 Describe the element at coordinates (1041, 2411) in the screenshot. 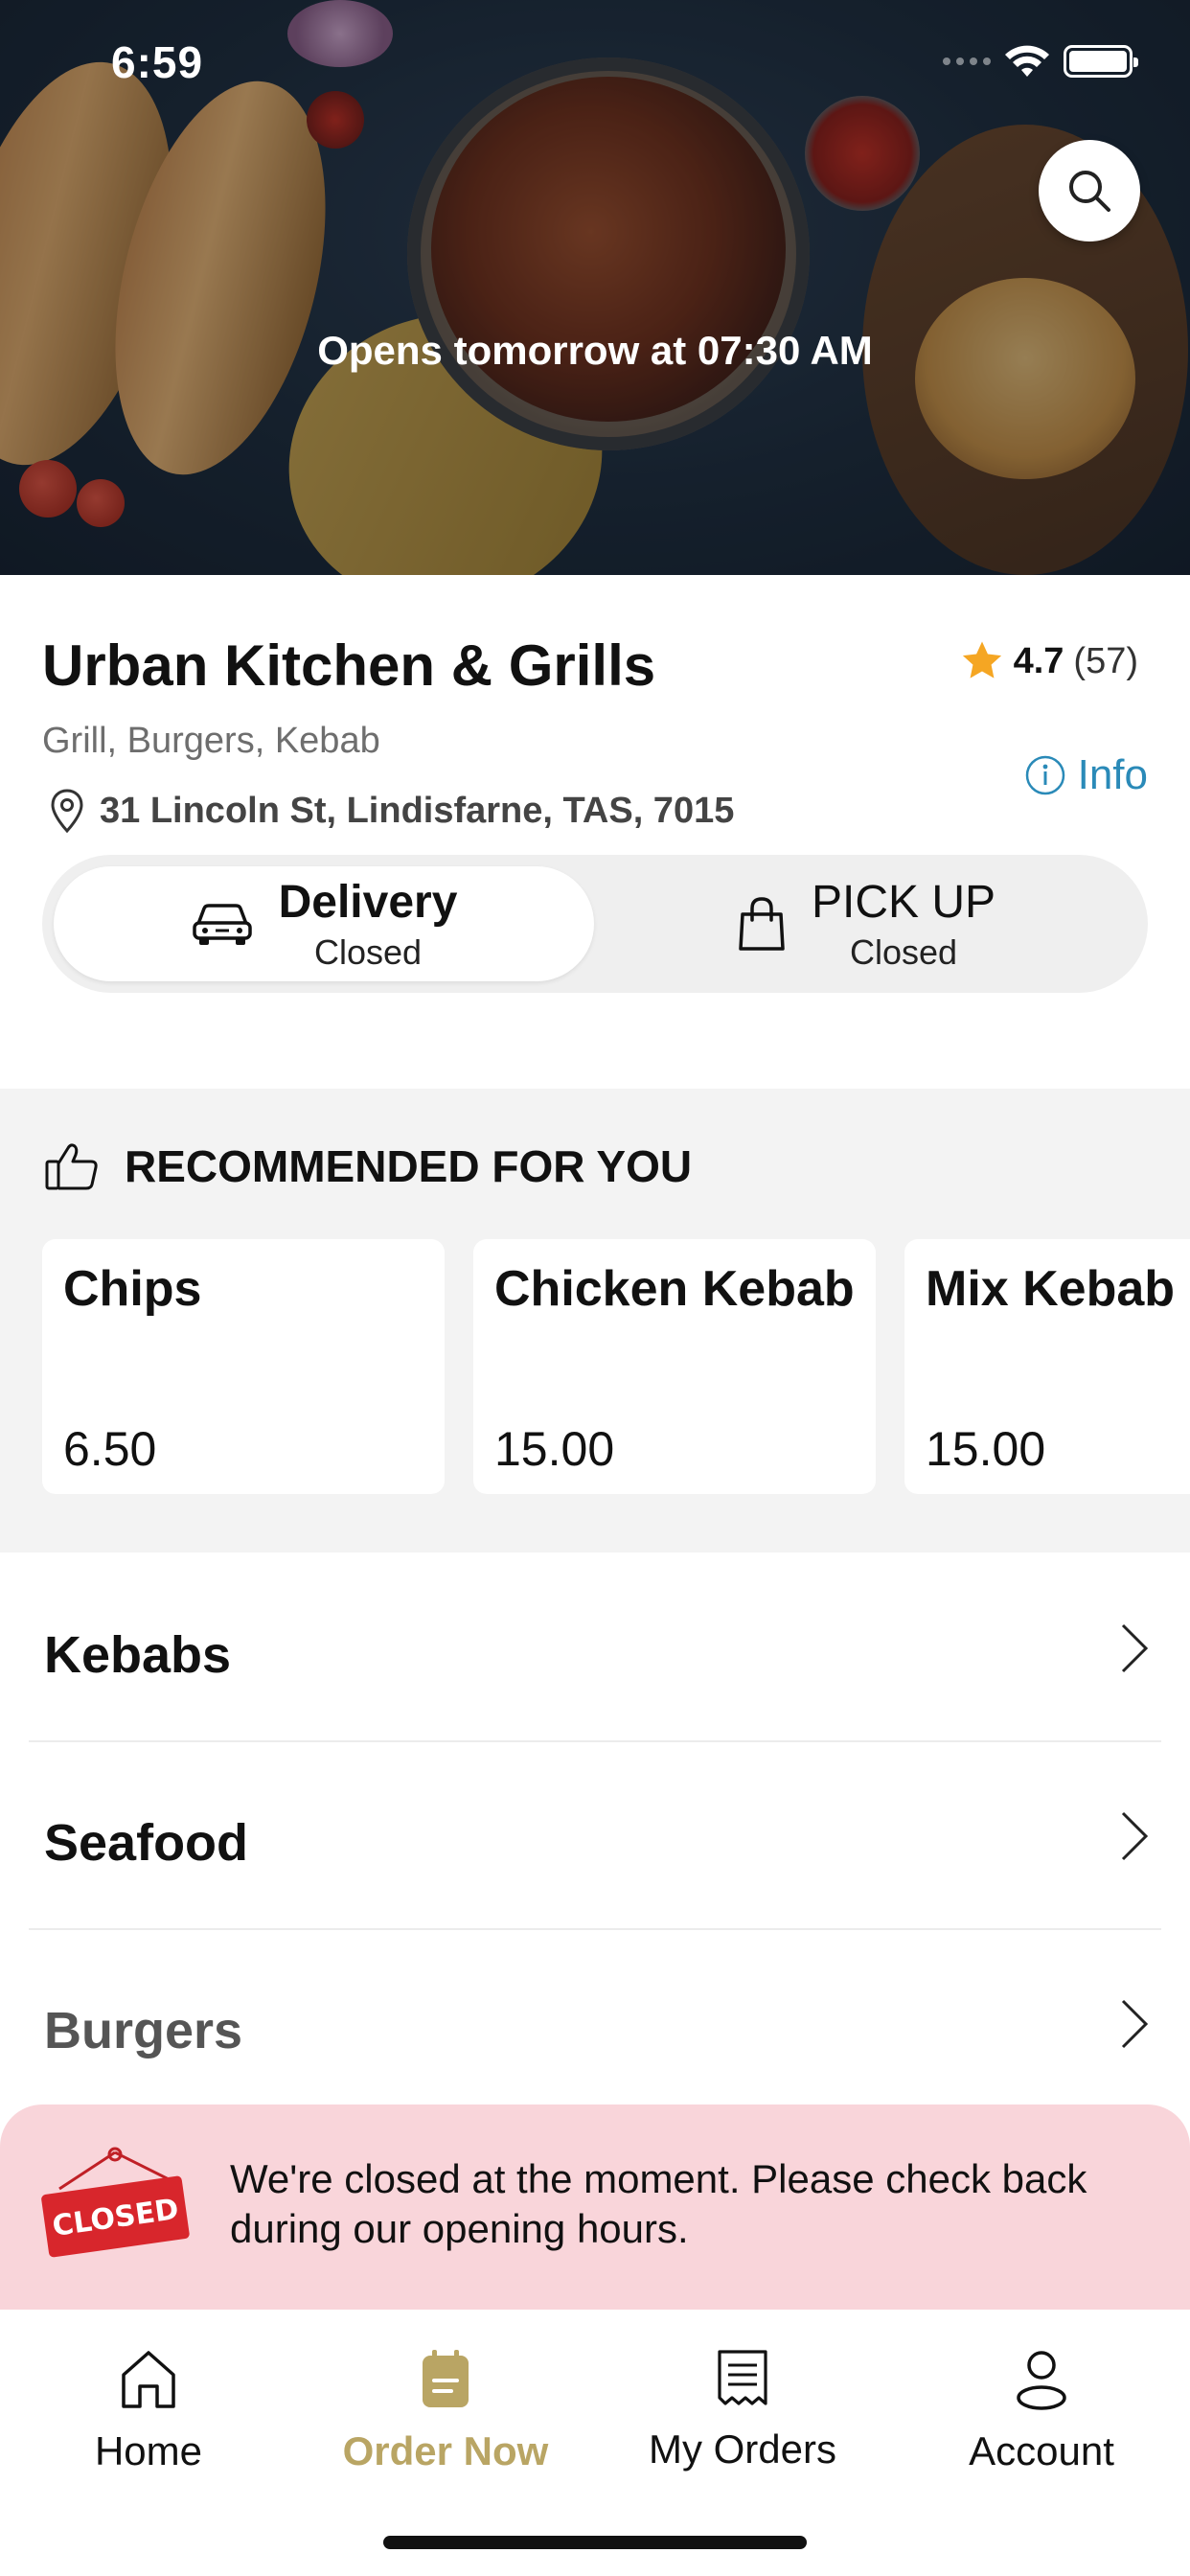

I see `tab-account: Account` at that location.